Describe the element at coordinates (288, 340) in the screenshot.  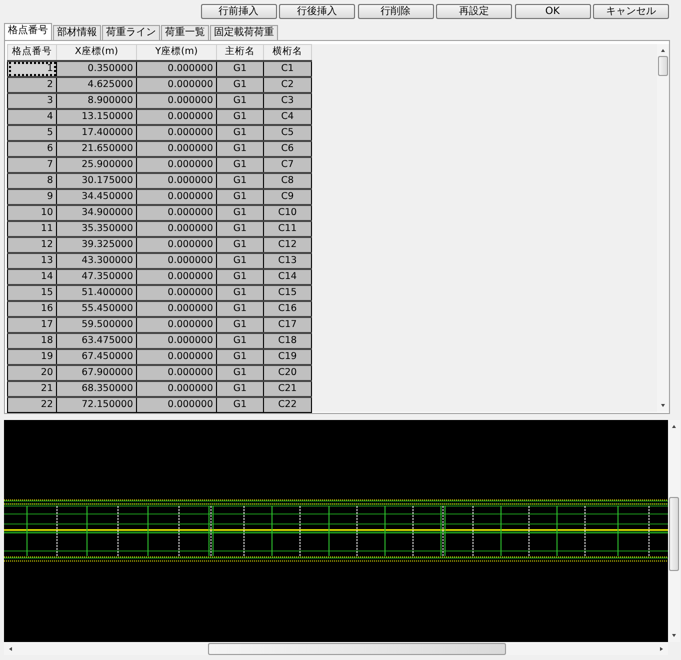
I see `table-cell: C18` at that location.